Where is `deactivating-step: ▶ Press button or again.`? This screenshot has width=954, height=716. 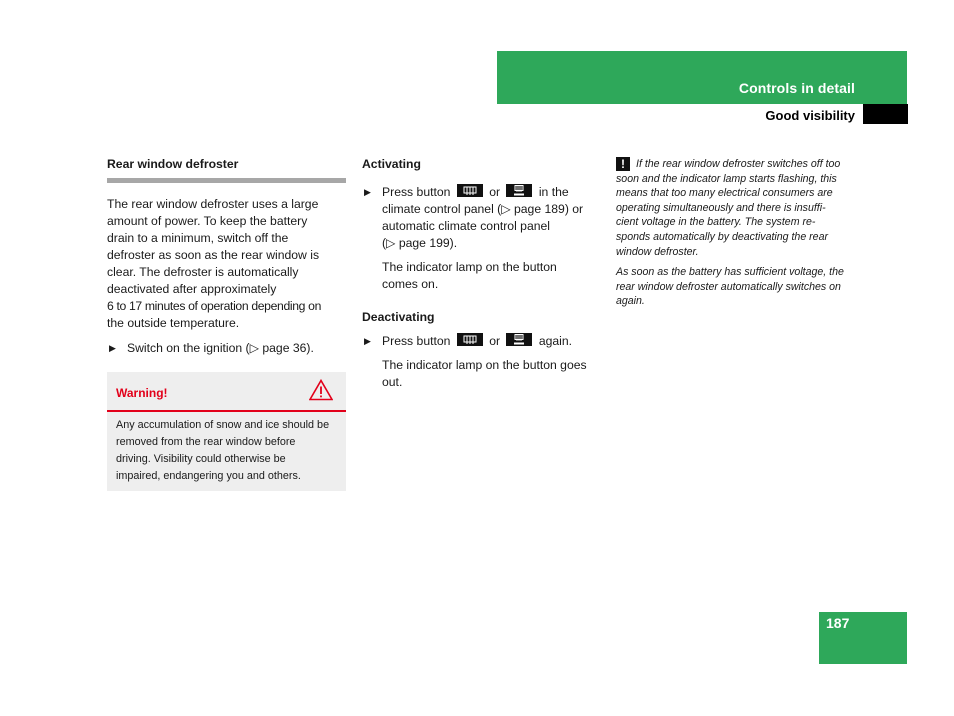 deactivating-step: ▶ Press button or again. is located at coordinates (482, 341).